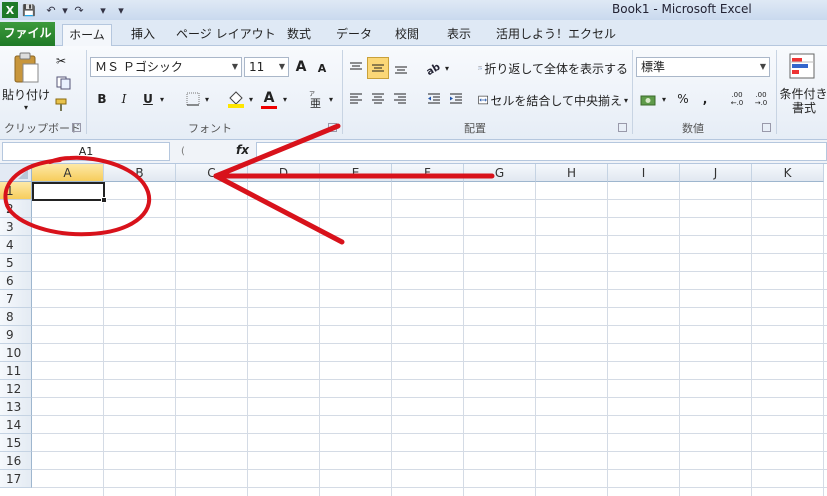 Image resolution: width=827 pixels, height=496 pixels. What do you see at coordinates (65, 10) in the screenshot?
I see `undo-dropdown-icon: ▾` at bounding box center [65, 10].